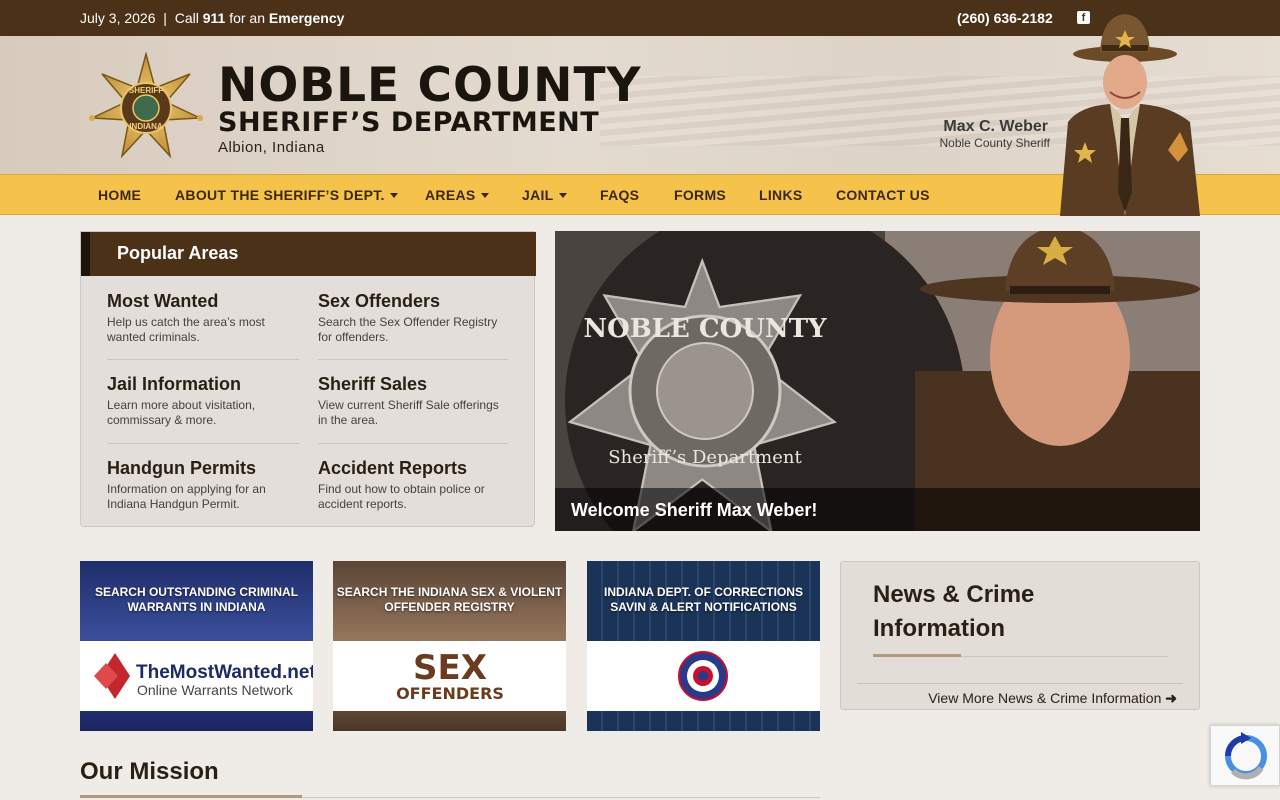 The height and width of the screenshot is (800, 1280). What do you see at coordinates (1130, 115) in the screenshot?
I see `sheriff-portrait` at bounding box center [1130, 115].